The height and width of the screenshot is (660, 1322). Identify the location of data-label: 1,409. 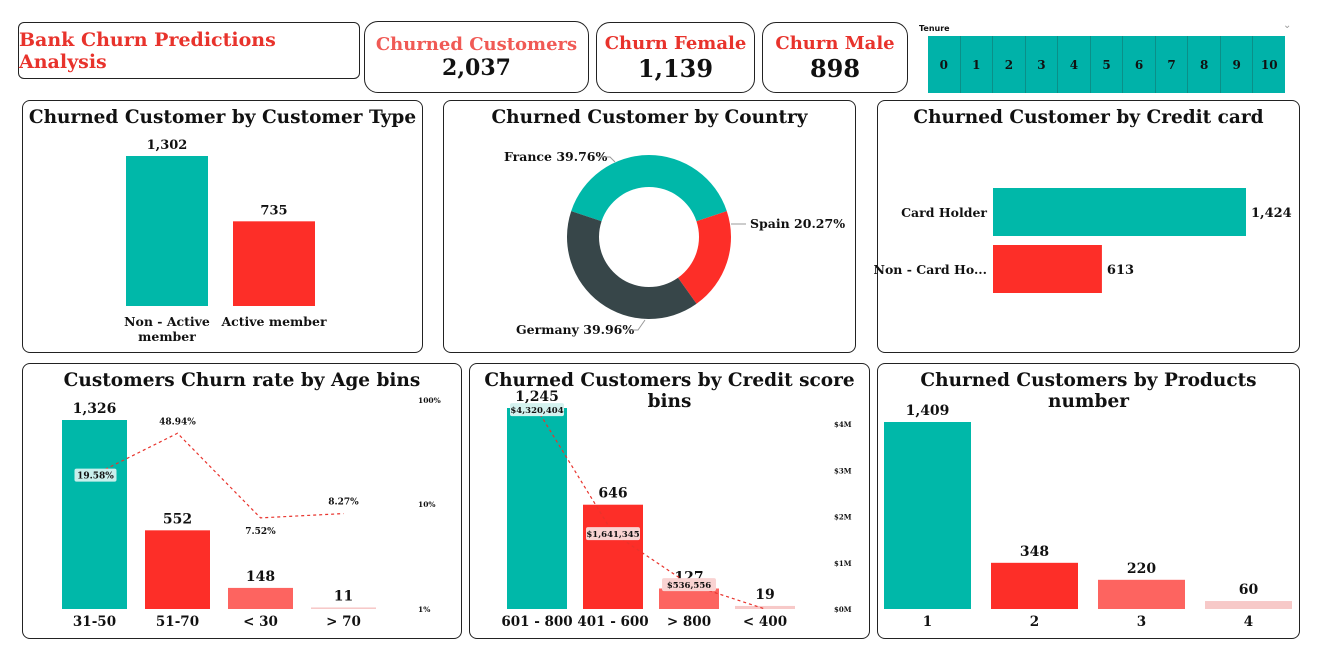
(928, 411).